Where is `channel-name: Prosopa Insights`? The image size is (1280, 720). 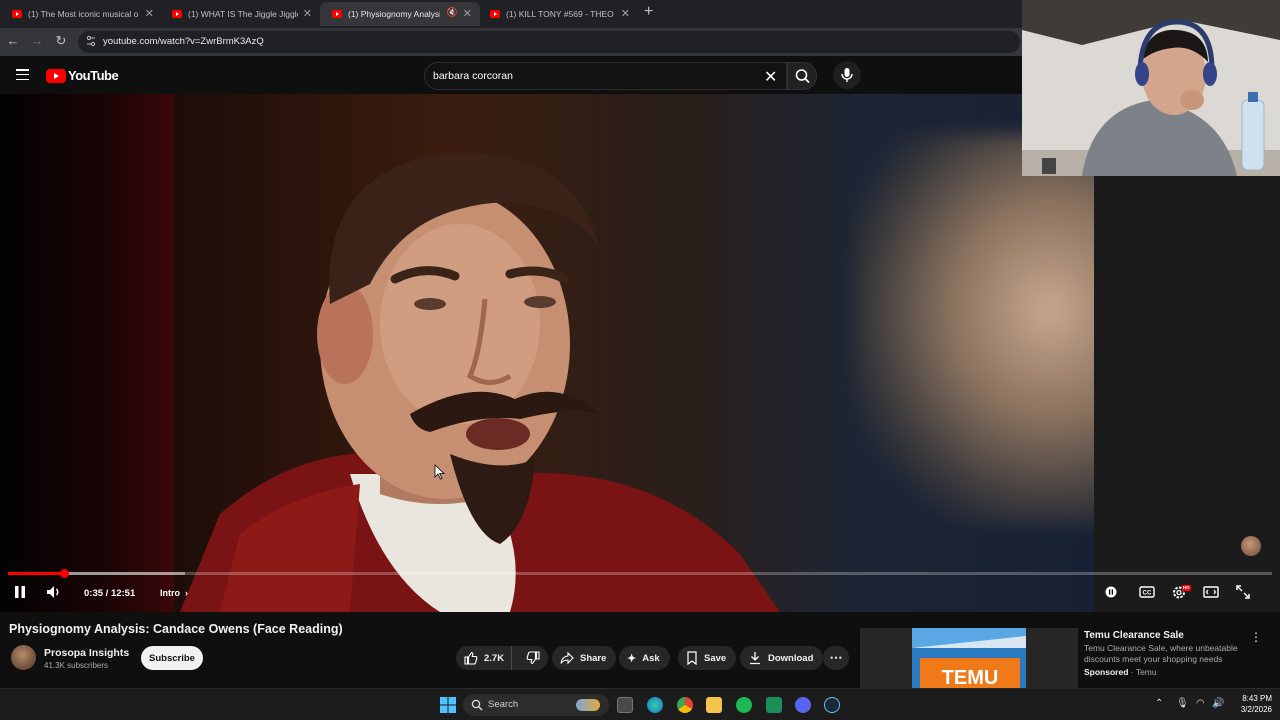
channel-name: Prosopa Insights is located at coordinates (86, 653).